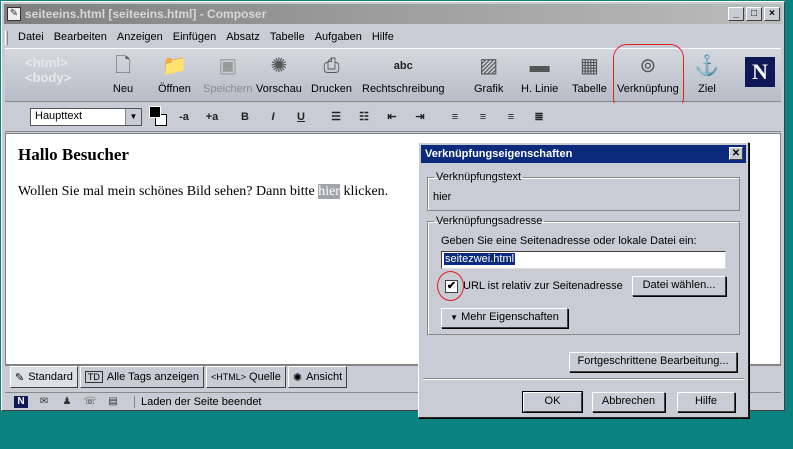 The height and width of the screenshot is (449, 793). I want to click on image-button: ▨ Grafik, so click(488, 74).